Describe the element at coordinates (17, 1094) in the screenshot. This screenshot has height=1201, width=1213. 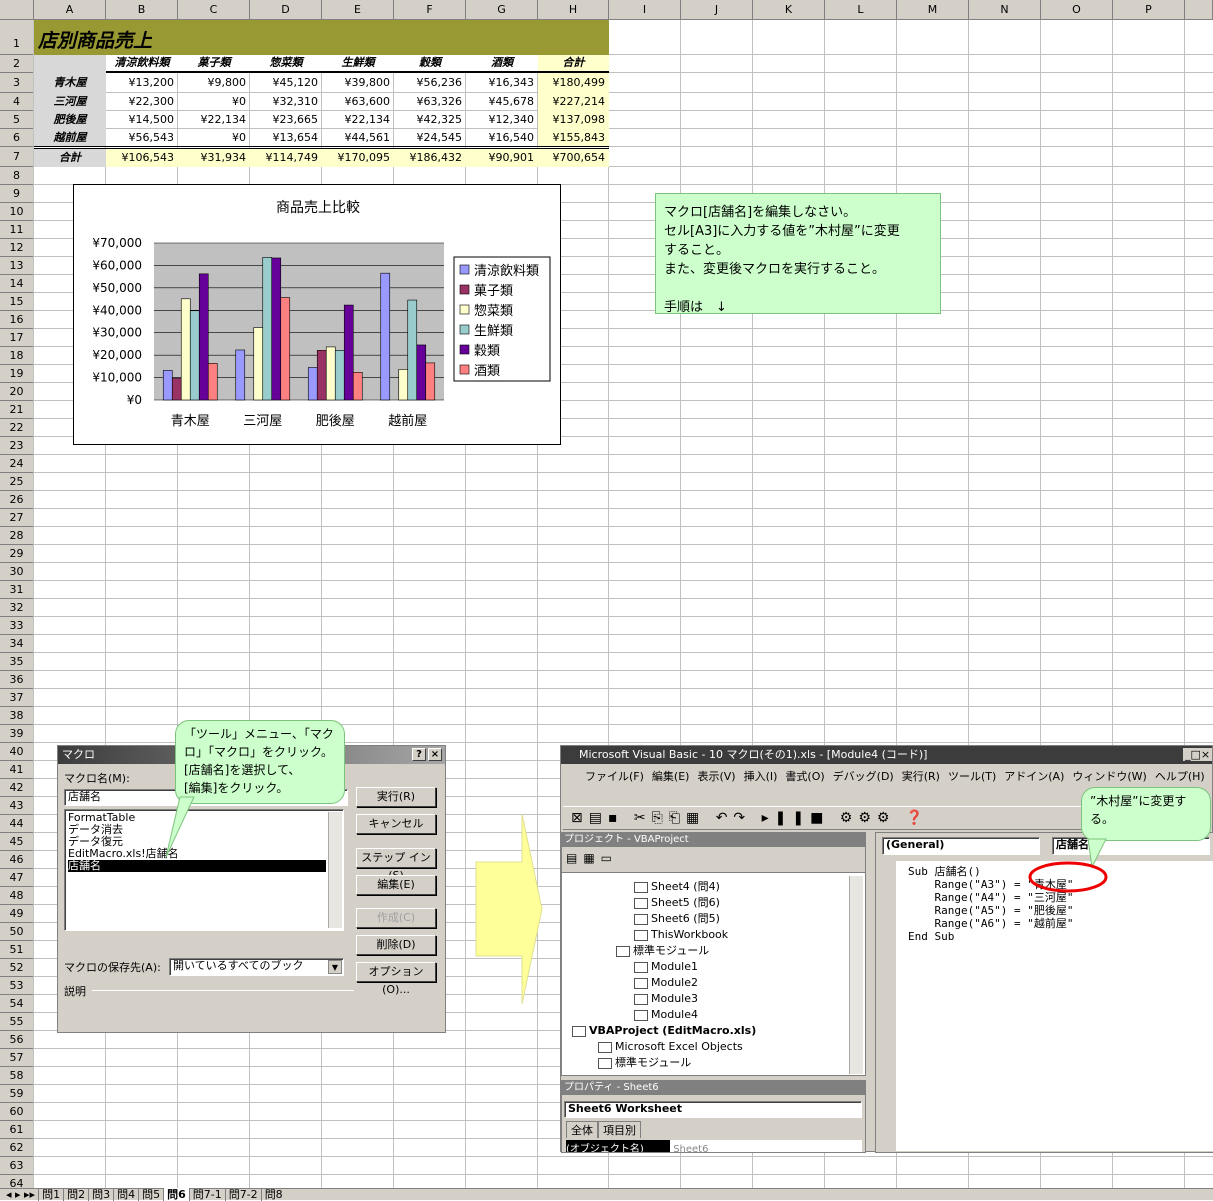
I see `row-header-59: 59` at that location.